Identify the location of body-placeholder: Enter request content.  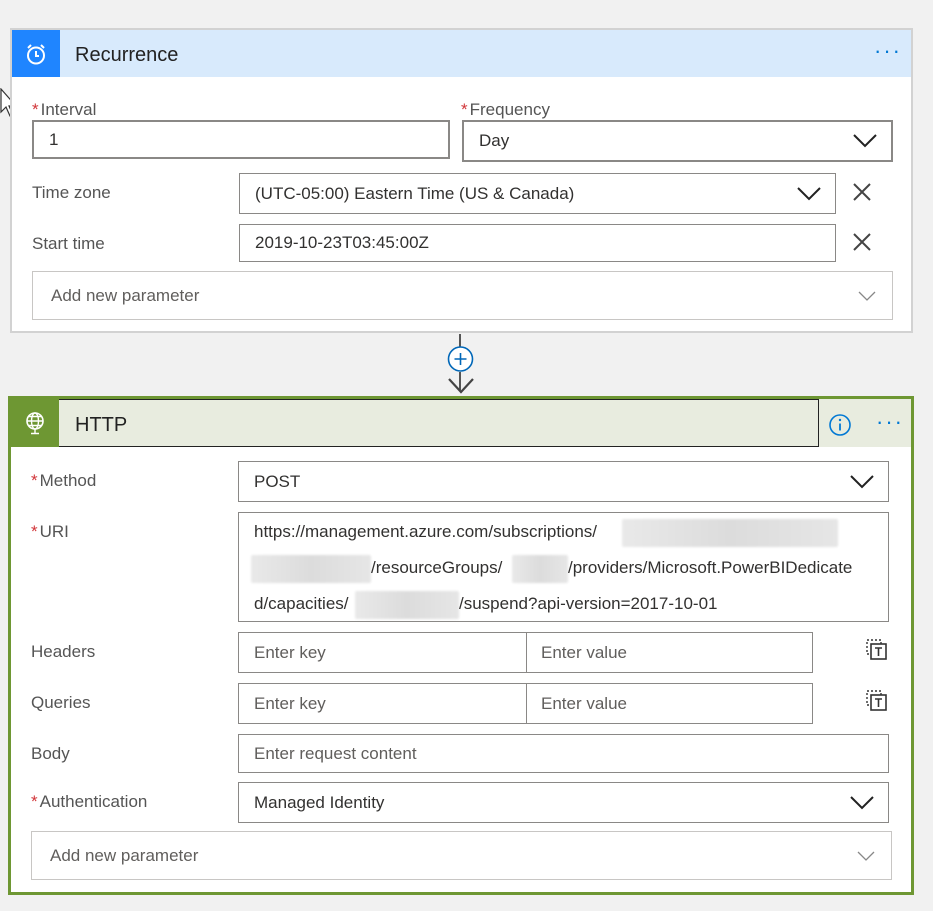
(335, 753).